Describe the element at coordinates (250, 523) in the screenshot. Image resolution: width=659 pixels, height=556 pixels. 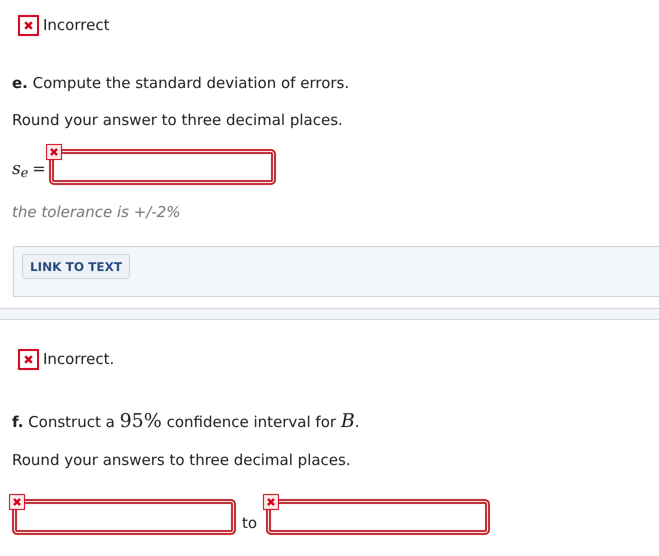
I see `separator-text: to` at that location.